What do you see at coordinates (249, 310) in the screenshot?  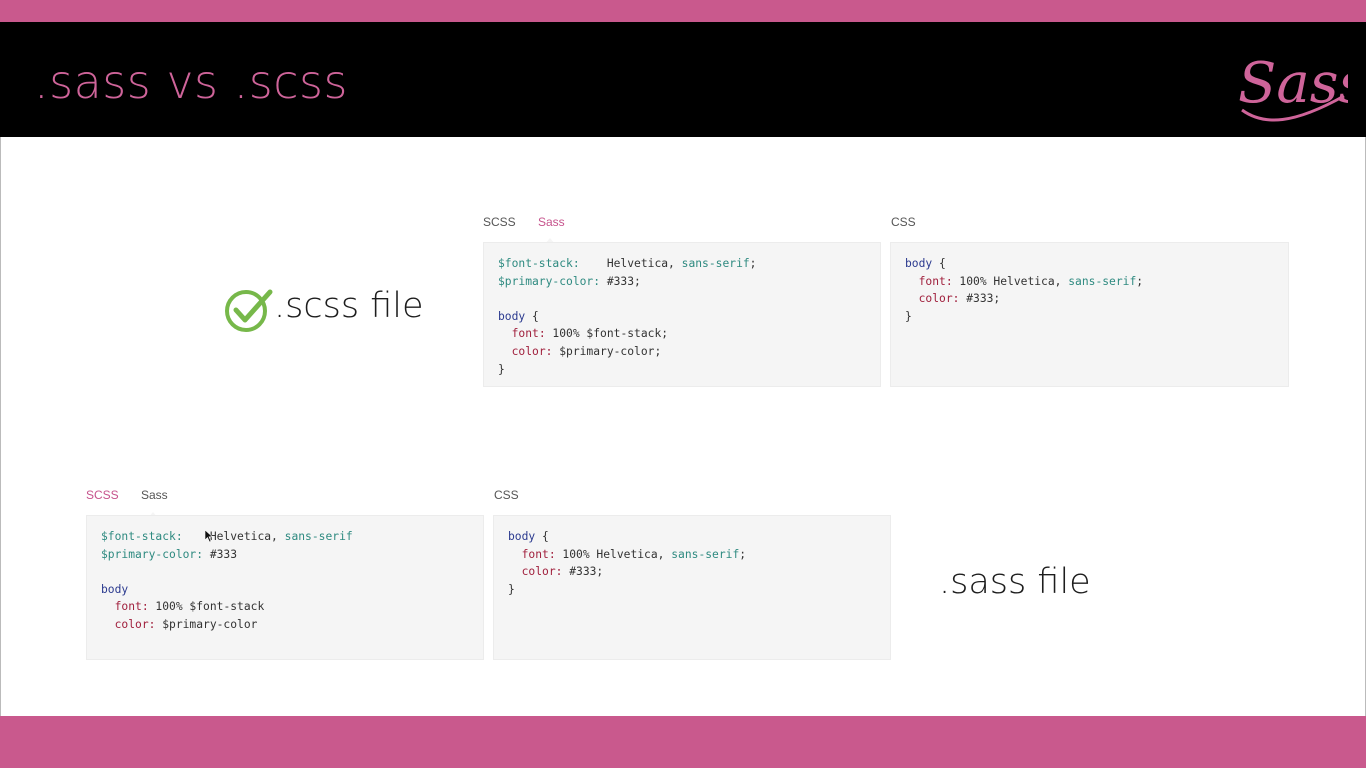 I see `check-circle-icon` at bounding box center [249, 310].